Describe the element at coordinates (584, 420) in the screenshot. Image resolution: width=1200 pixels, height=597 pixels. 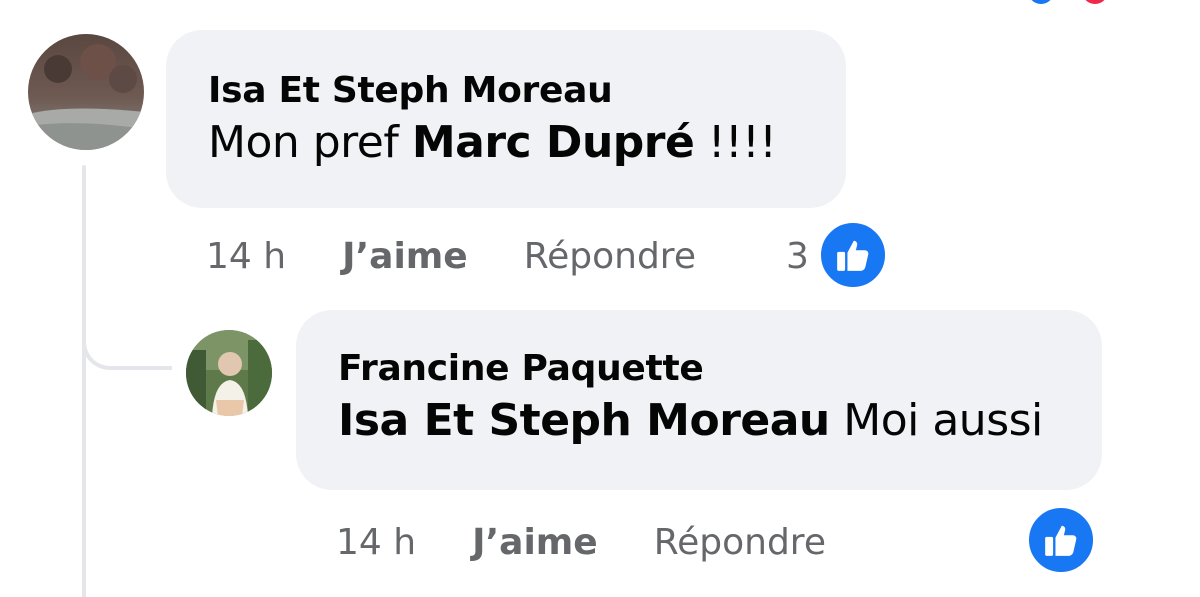
I see `mention-link: Isa Et Steph Moreau` at that location.